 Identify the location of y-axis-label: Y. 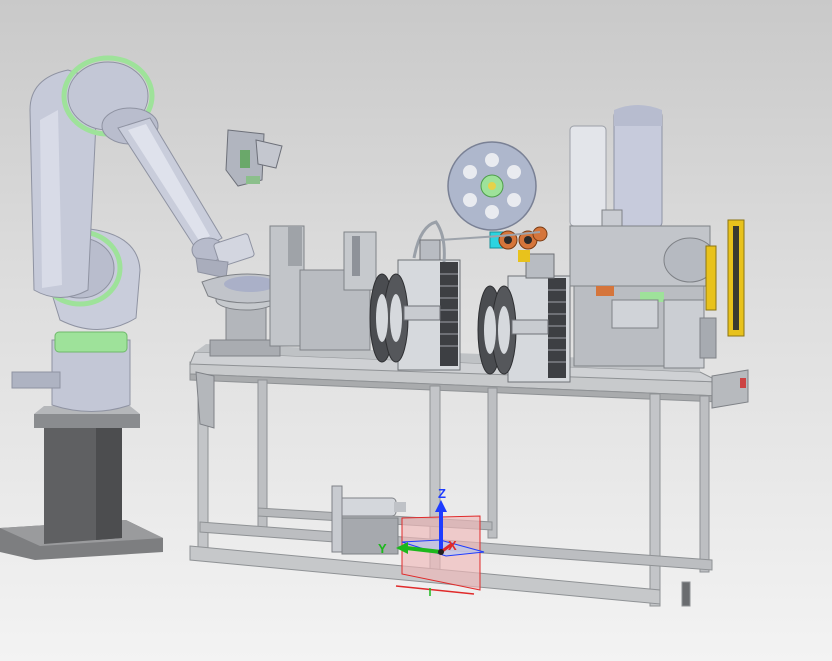
(382, 548).